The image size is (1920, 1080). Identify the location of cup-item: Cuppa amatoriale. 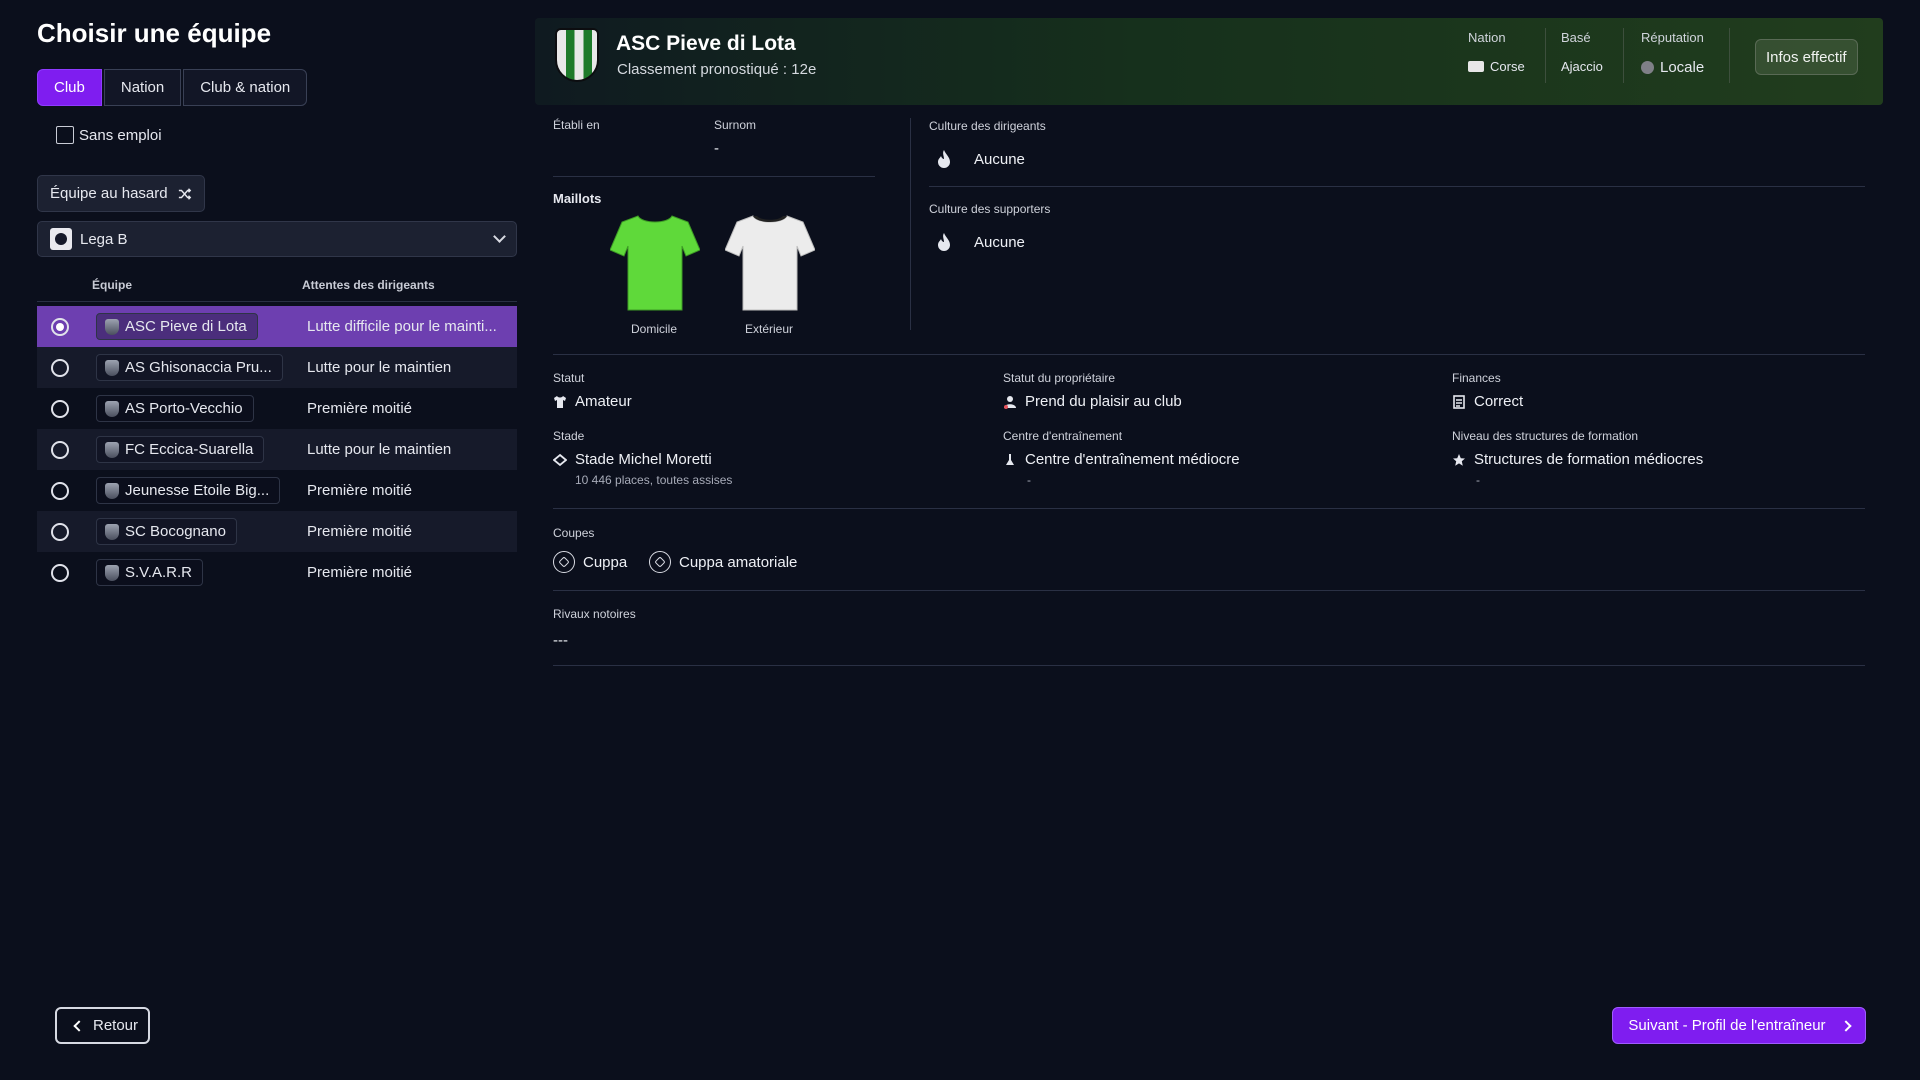
(723, 562).